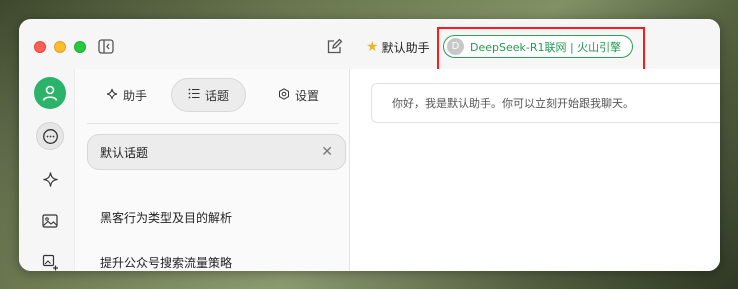  I want to click on new-chat-icon, so click(334, 46).